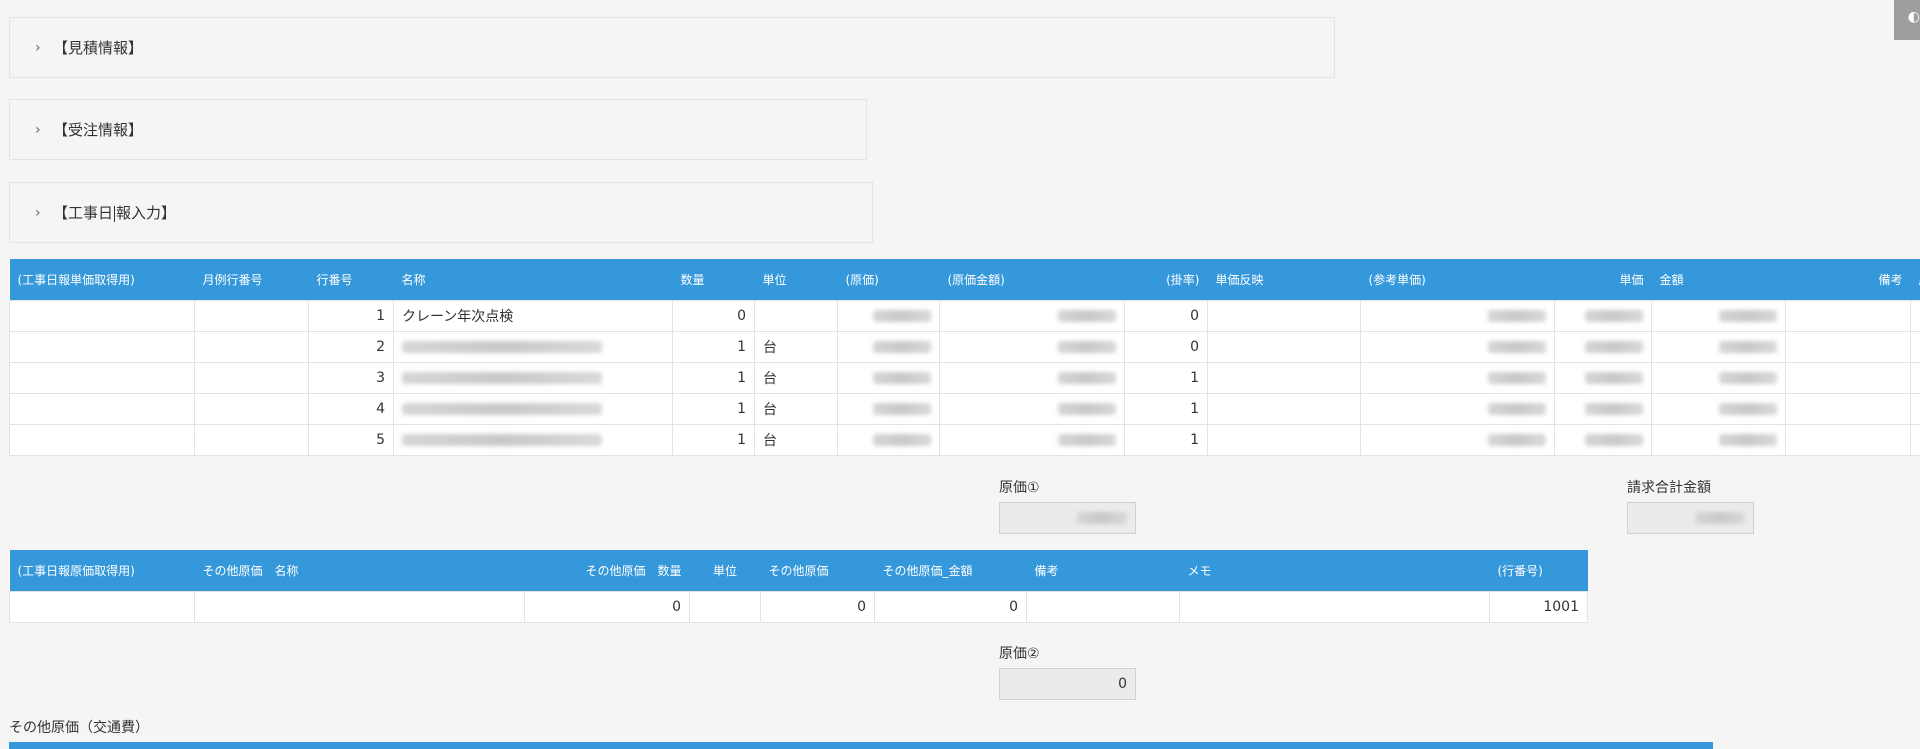 The image size is (1920, 749). Describe the element at coordinates (102, 280) in the screenshot. I see `col-header: (工事日報単価取得用)` at that location.